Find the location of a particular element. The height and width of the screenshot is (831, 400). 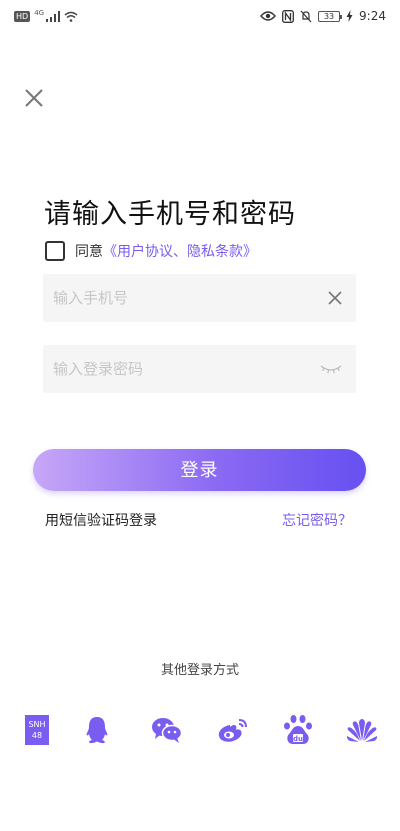

baidu-icon: du is located at coordinates (298, 729).